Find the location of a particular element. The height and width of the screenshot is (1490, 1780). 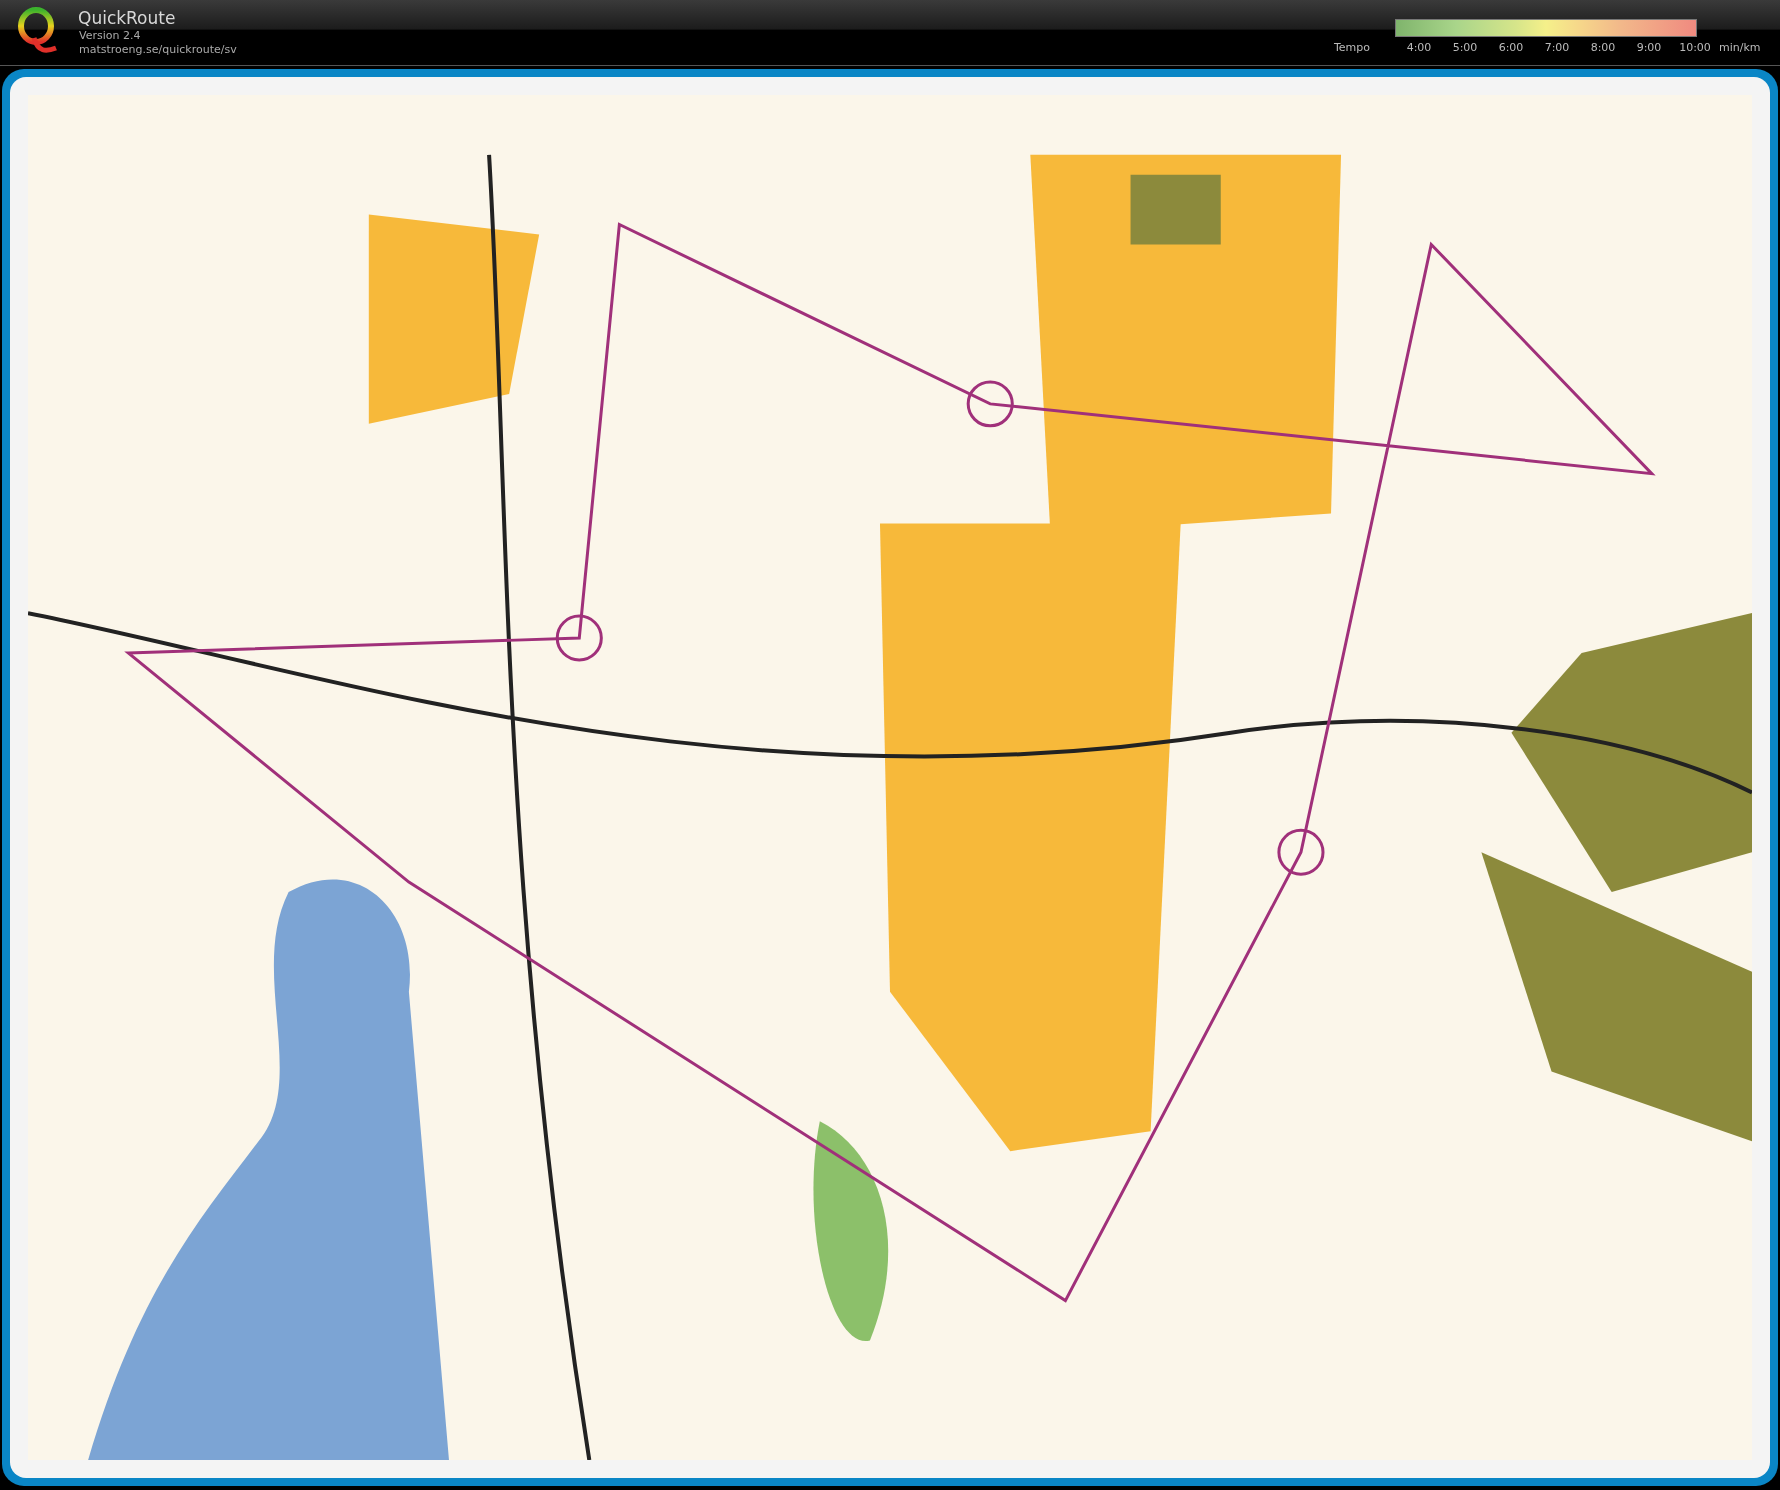

tempo-tick-label: 5:00 is located at coordinates (1465, 48).